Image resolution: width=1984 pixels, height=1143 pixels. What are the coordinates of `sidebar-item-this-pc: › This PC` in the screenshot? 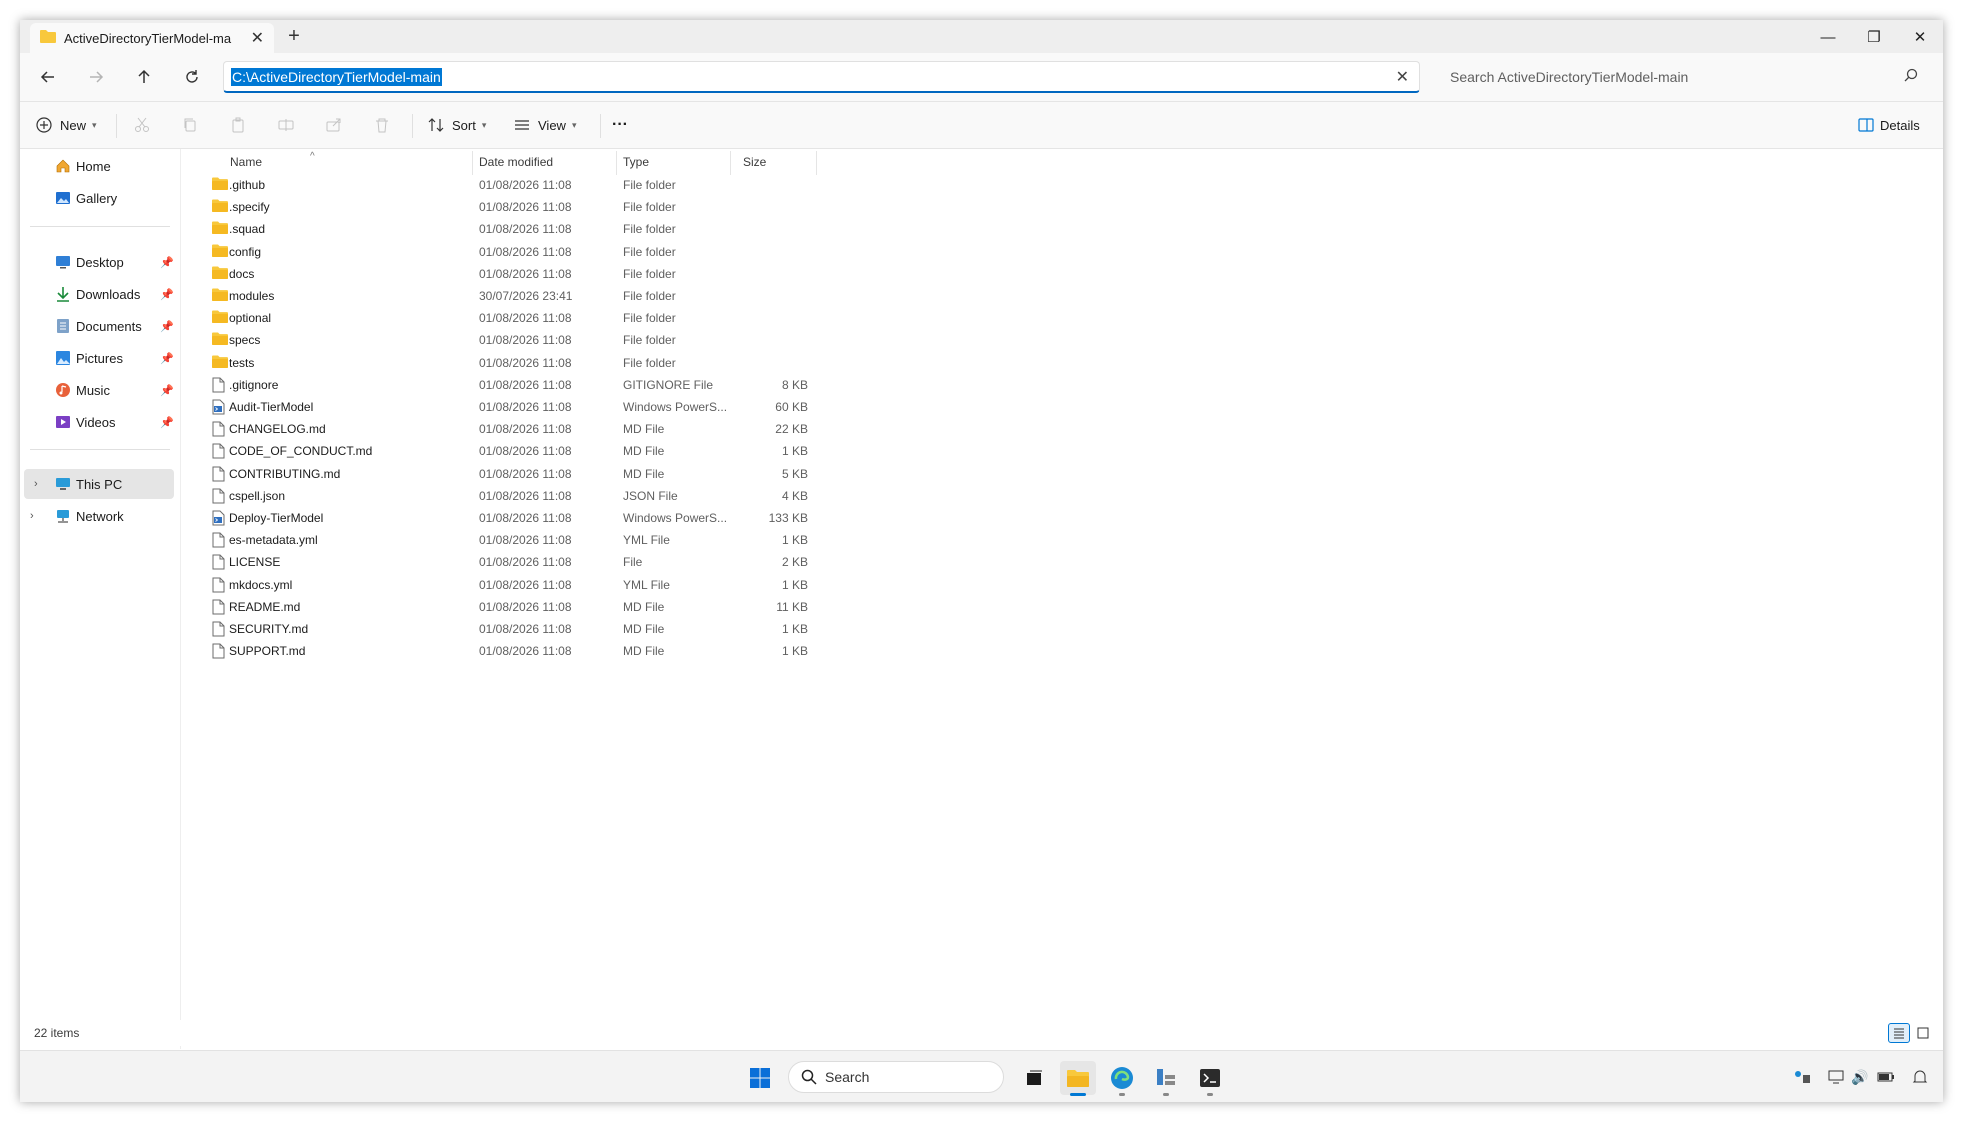 It's located at (99, 484).